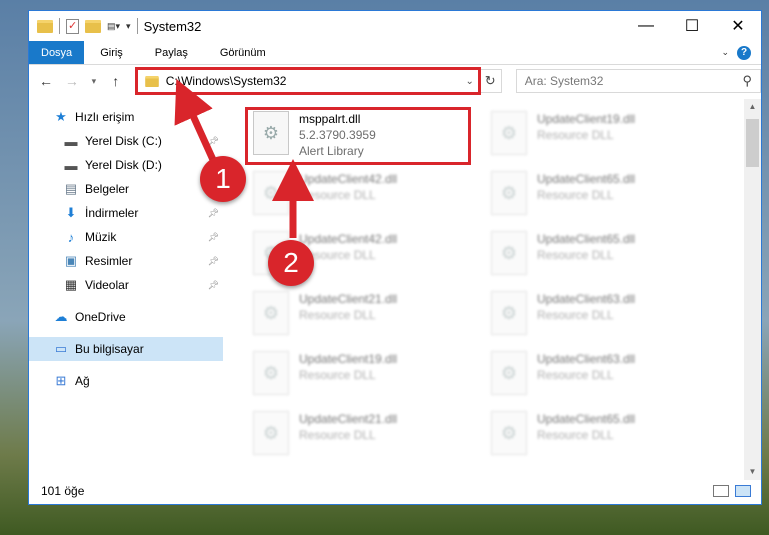 The image size is (769, 535). I want to click on close-button: ✕, so click(738, 26).